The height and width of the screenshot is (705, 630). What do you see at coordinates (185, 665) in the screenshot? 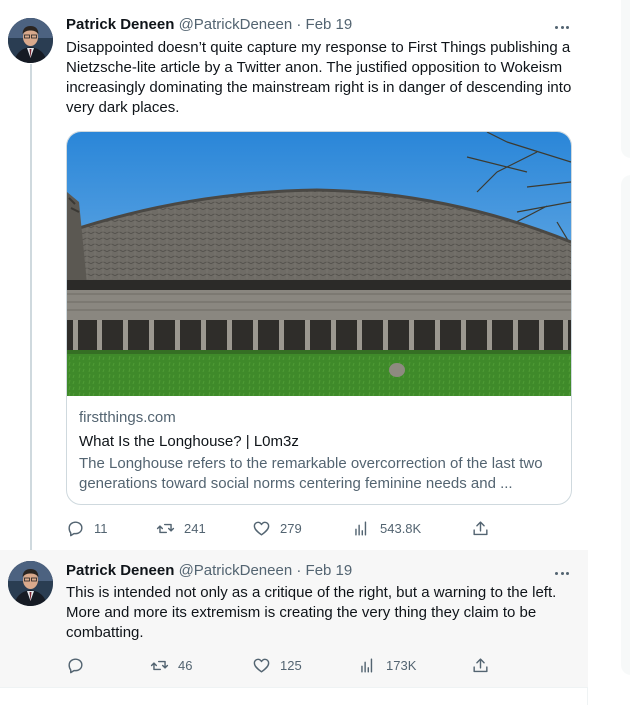
I see `retweet-count: 46` at bounding box center [185, 665].